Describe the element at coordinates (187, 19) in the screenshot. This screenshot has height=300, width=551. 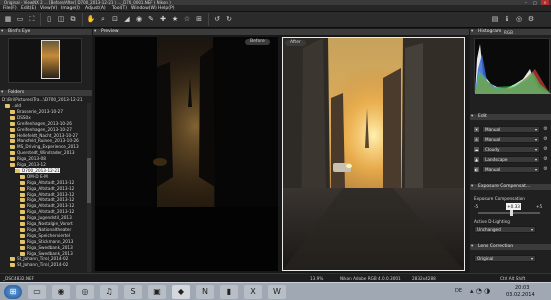
I see `bookmark-icon: ☆` at that location.